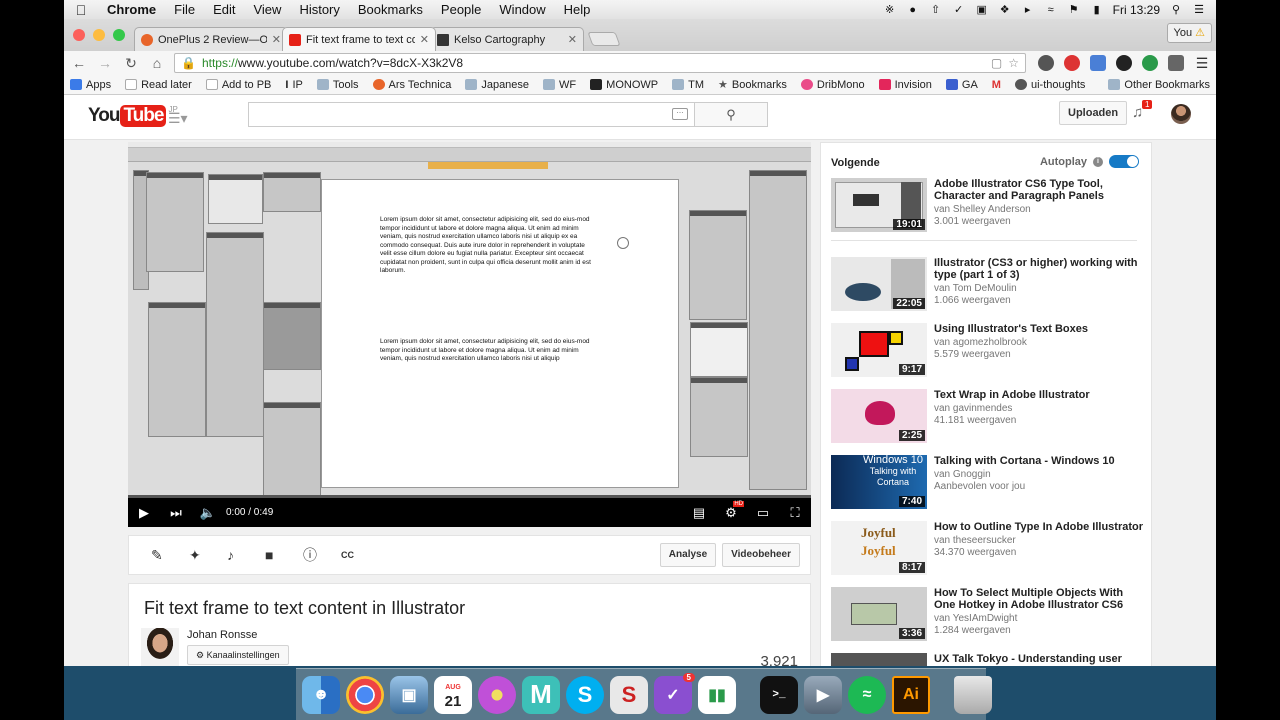  Describe the element at coordinates (1046, 63) in the screenshot. I see `extension-sync-icon` at that location.